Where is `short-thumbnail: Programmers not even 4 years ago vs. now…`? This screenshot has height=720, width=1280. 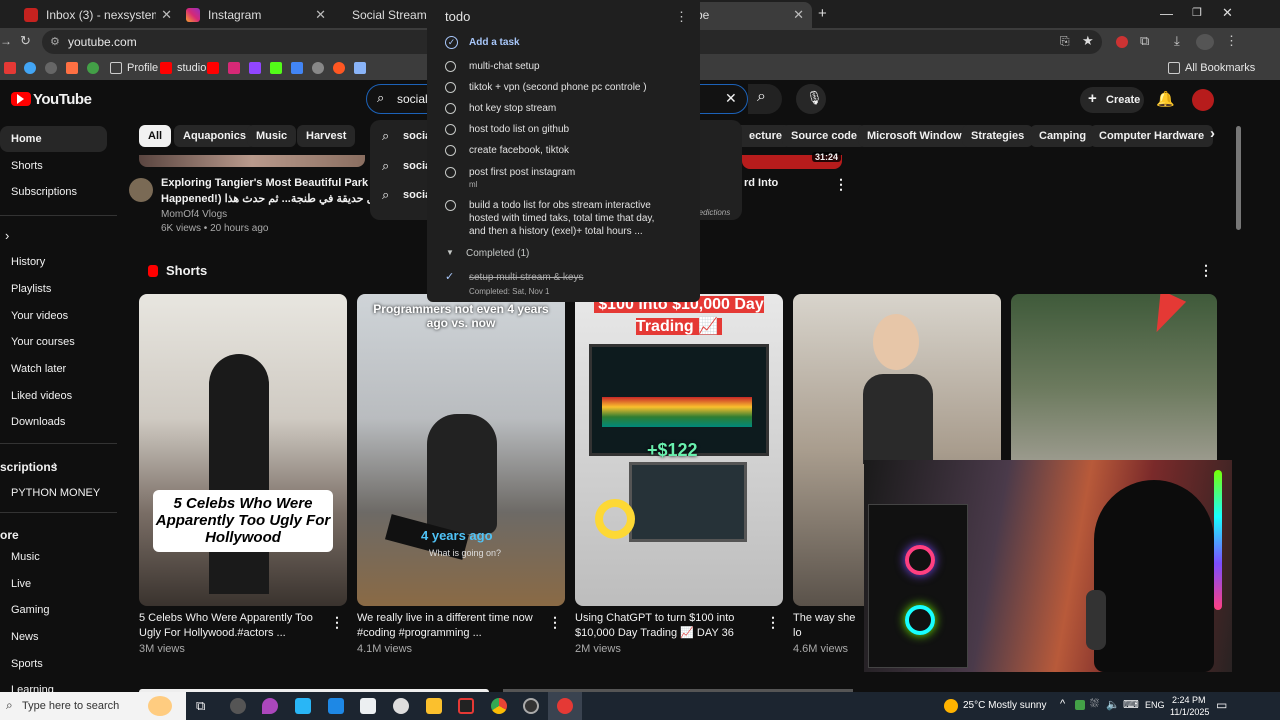
short-thumbnail: Programmers not even 4 years ago vs. now… is located at coordinates (461, 450).